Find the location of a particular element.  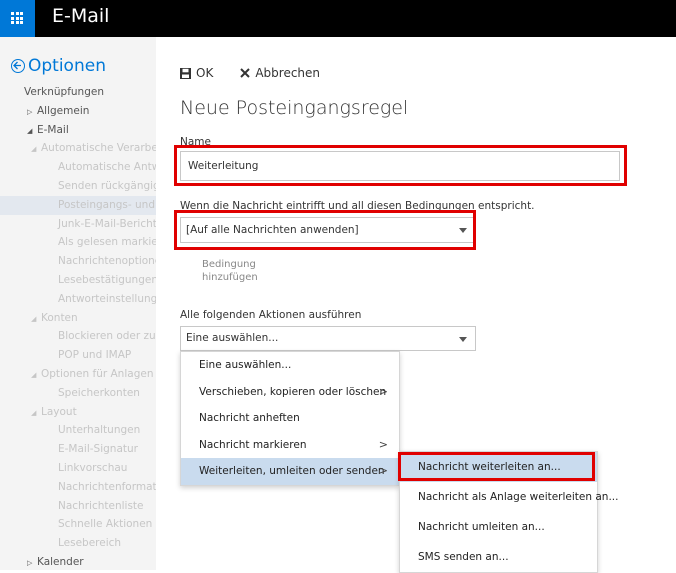

top-bar: E-Mail is located at coordinates (338, 18).